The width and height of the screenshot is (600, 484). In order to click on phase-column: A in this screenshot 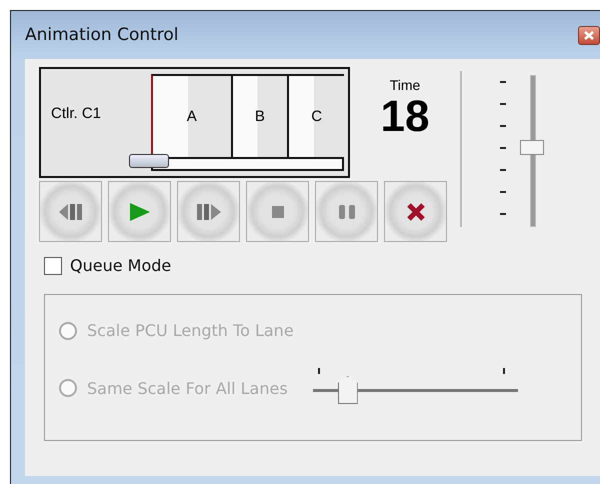, I will do `click(193, 116)`.